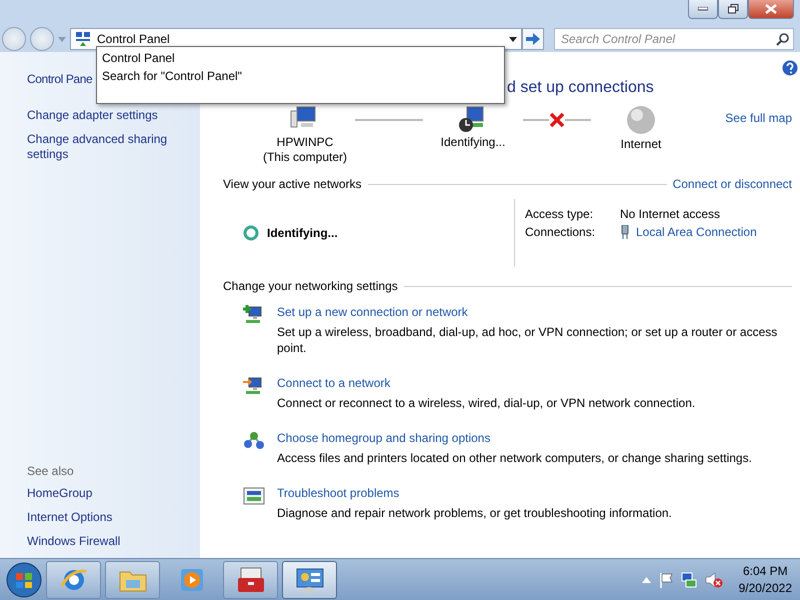 Image resolution: width=800 pixels, height=600 pixels. What do you see at coordinates (102, 541) in the screenshot?
I see `see-also-link: Windows Firewall` at bounding box center [102, 541].